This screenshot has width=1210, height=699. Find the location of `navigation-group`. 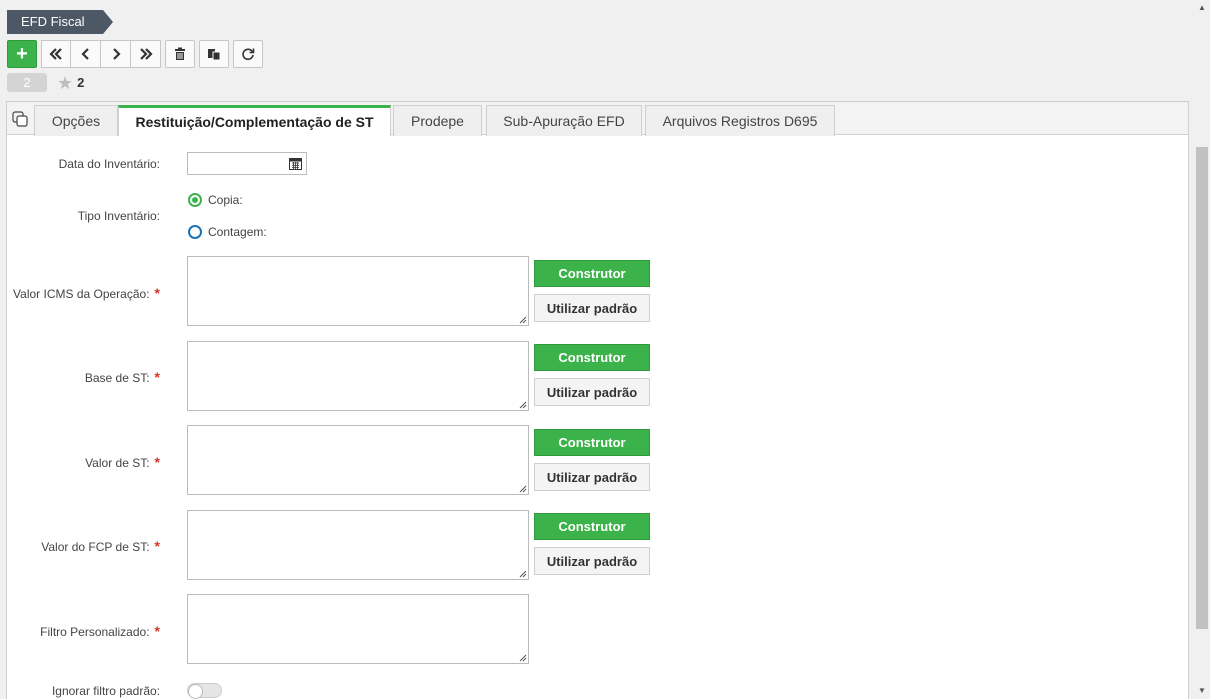

navigation-group is located at coordinates (101, 54).